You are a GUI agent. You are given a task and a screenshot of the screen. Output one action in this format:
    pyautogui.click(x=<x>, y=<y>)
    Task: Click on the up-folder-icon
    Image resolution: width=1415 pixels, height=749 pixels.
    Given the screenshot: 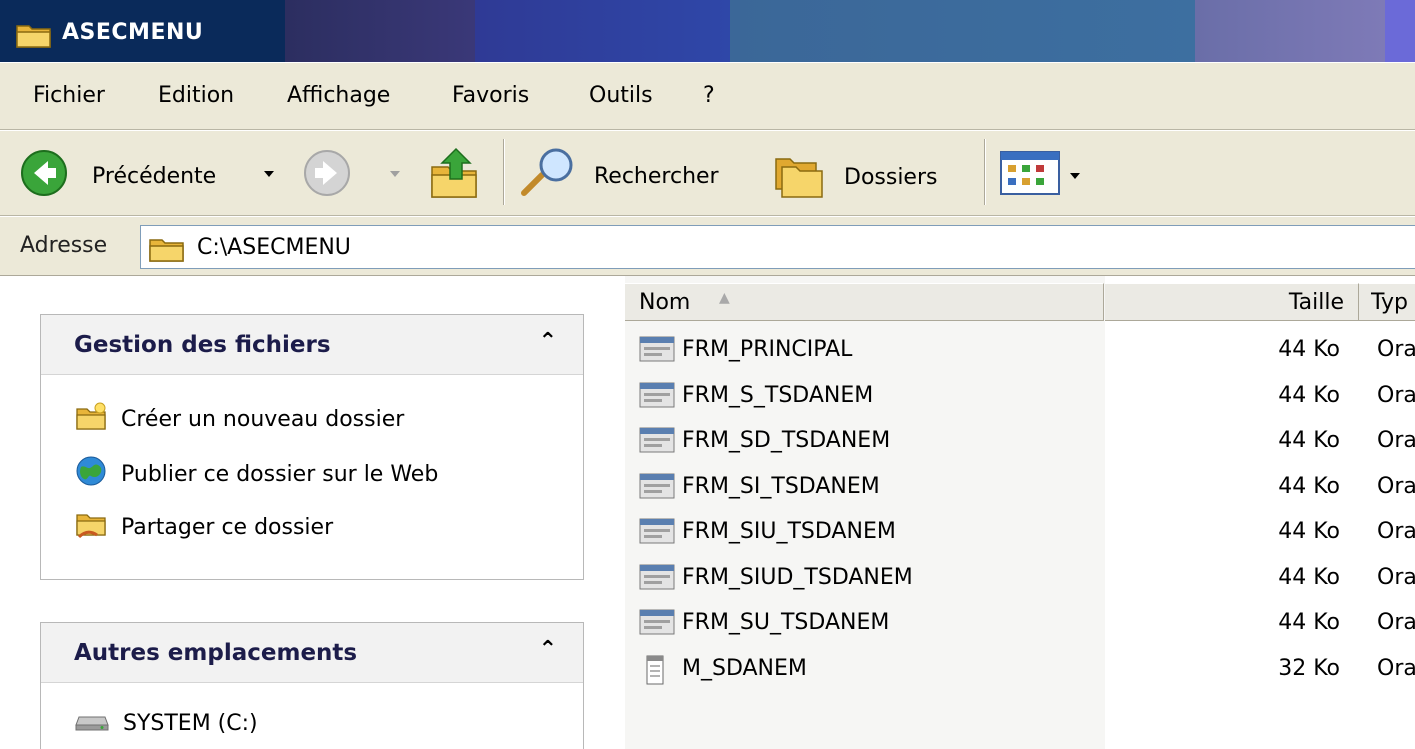 What is the action you would take?
    pyautogui.click(x=454, y=176)
    